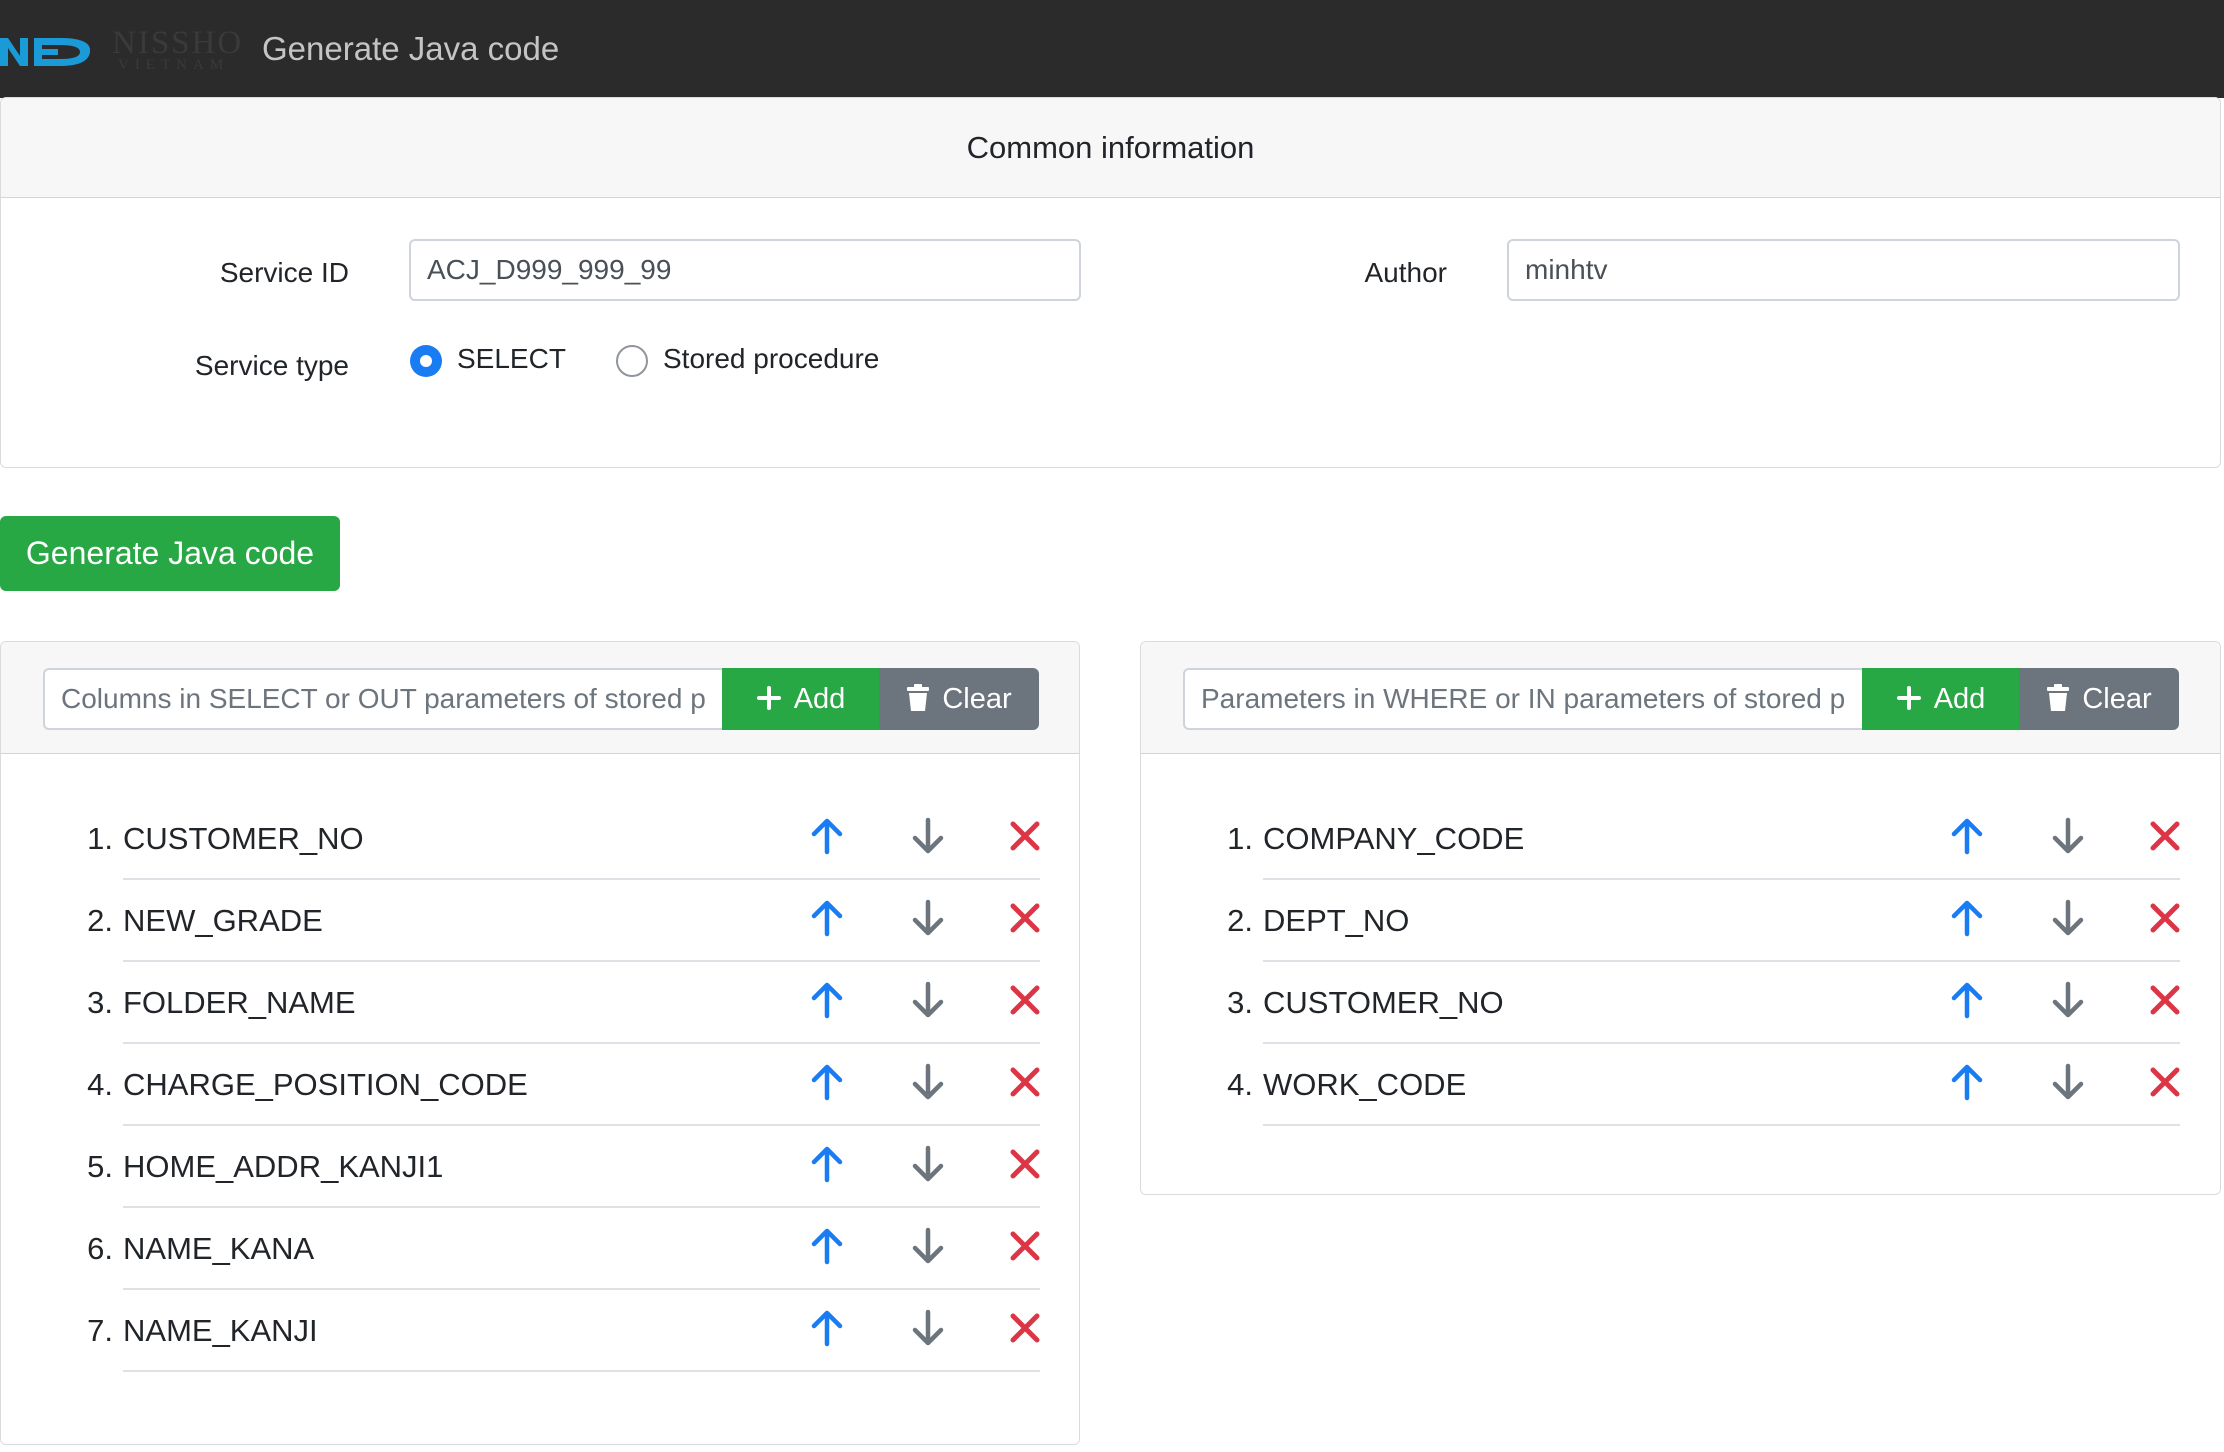  I want to click on radio-select-label: SELECT, so click(511, 359).